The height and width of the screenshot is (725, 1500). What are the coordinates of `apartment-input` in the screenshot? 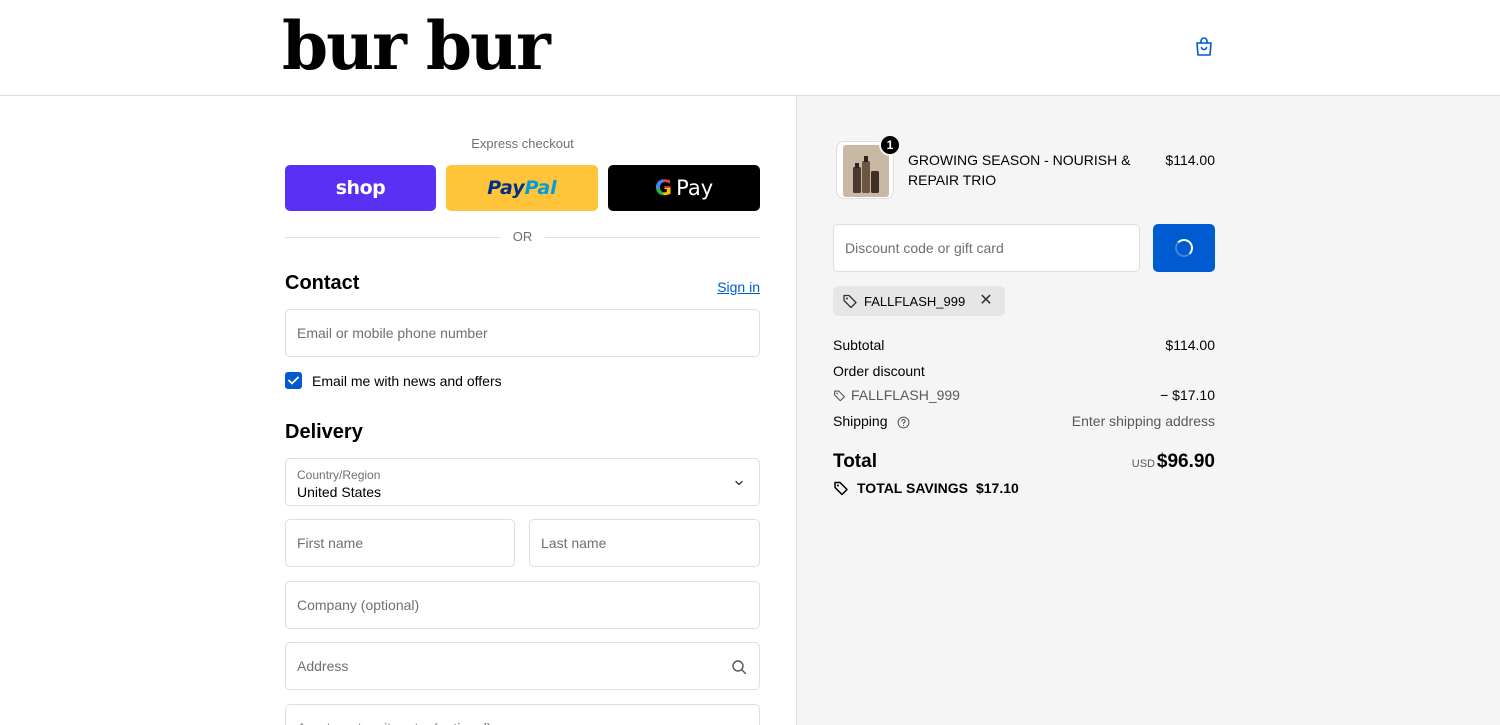 It's located at (522, 715).